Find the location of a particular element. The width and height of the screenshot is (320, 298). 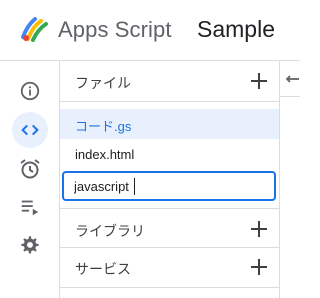

rename-file-input is located at coordinates (169, 186).